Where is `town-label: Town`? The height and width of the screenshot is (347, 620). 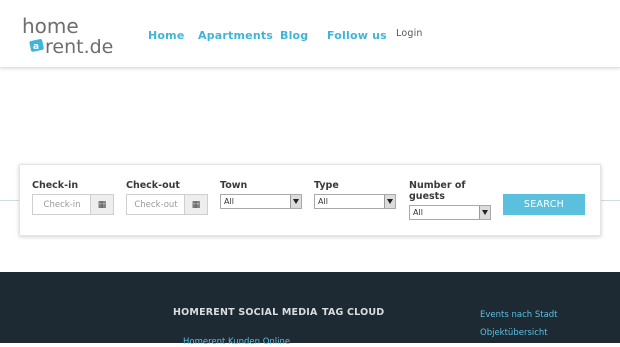 town-label: Town is located at coordinates (234, 185).